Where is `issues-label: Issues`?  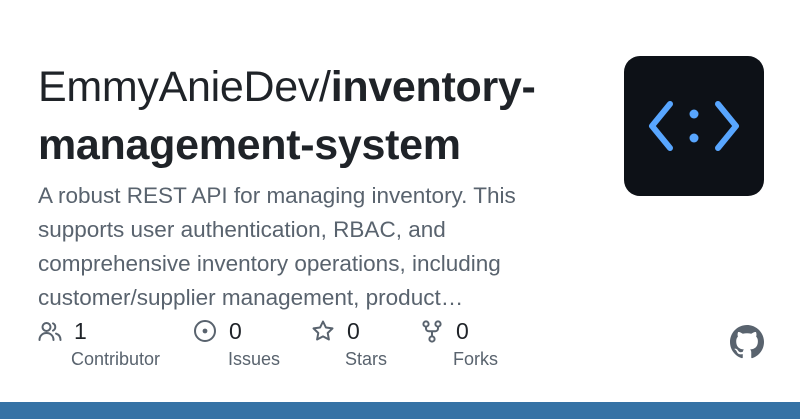 issues-label: Issues is located at coordinates (254, 359).